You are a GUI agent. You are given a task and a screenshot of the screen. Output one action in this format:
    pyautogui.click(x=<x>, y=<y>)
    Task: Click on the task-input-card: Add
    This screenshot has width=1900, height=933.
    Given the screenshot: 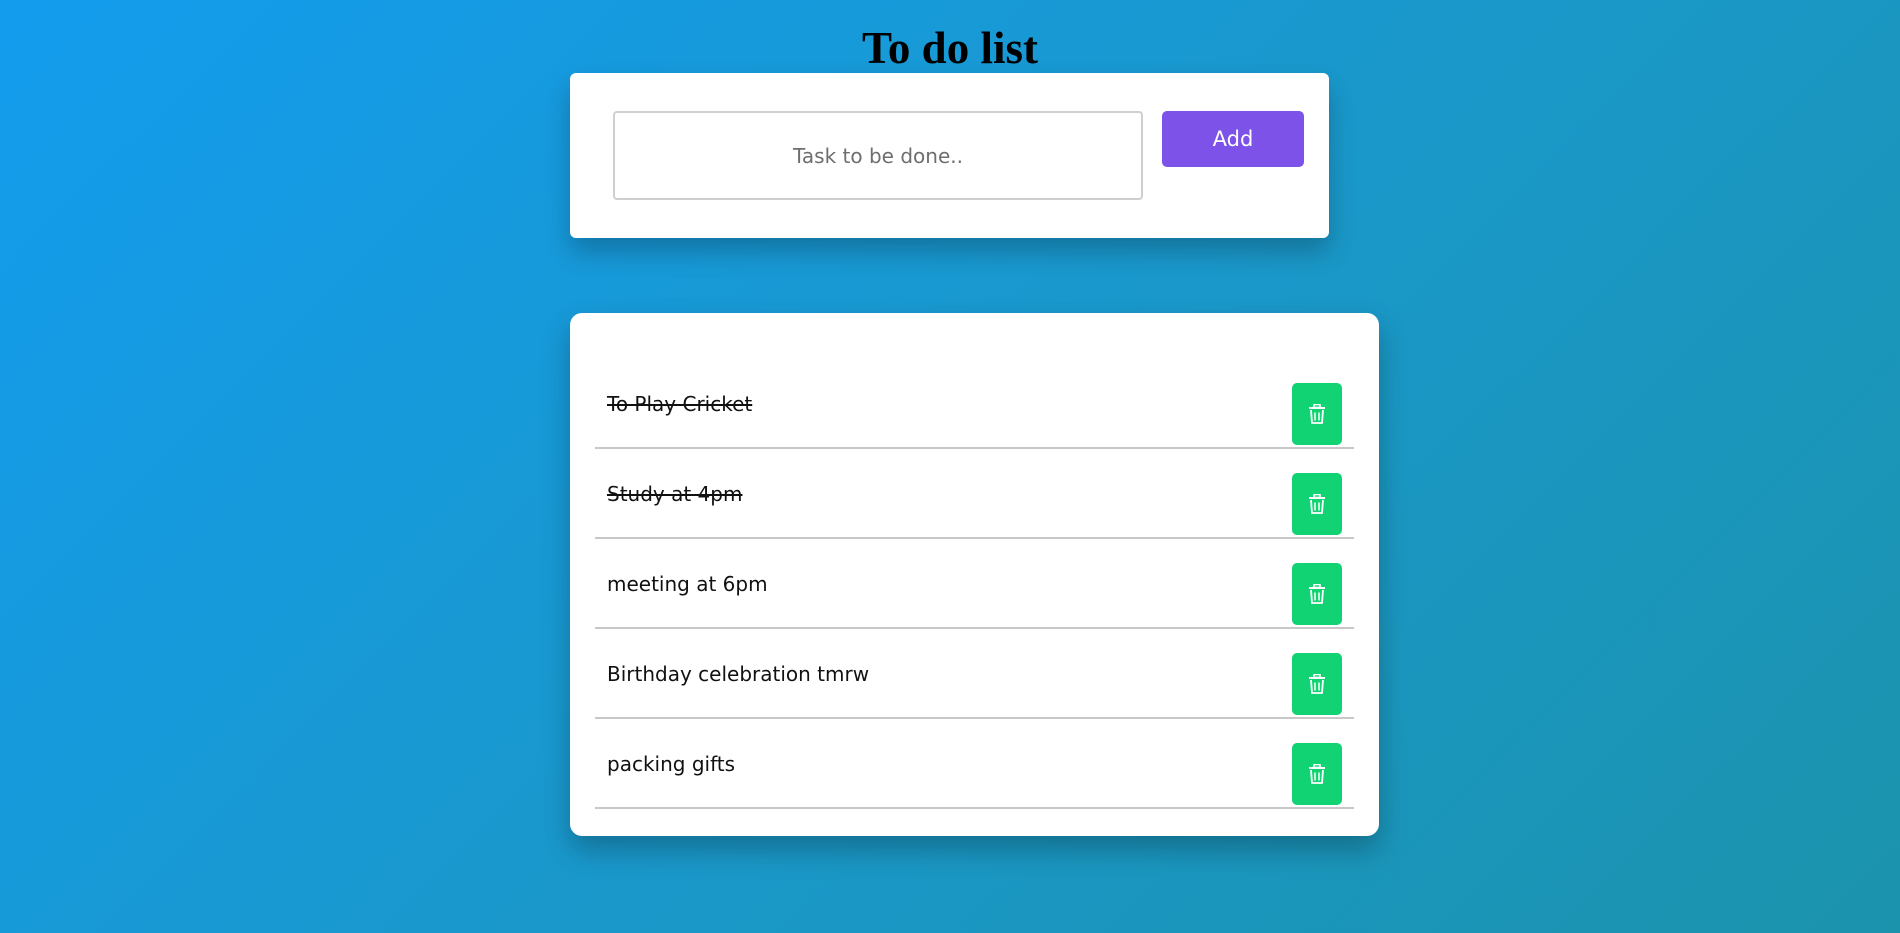 What is the action you would take?
    pyautogui.click(x=949, y=155)
    